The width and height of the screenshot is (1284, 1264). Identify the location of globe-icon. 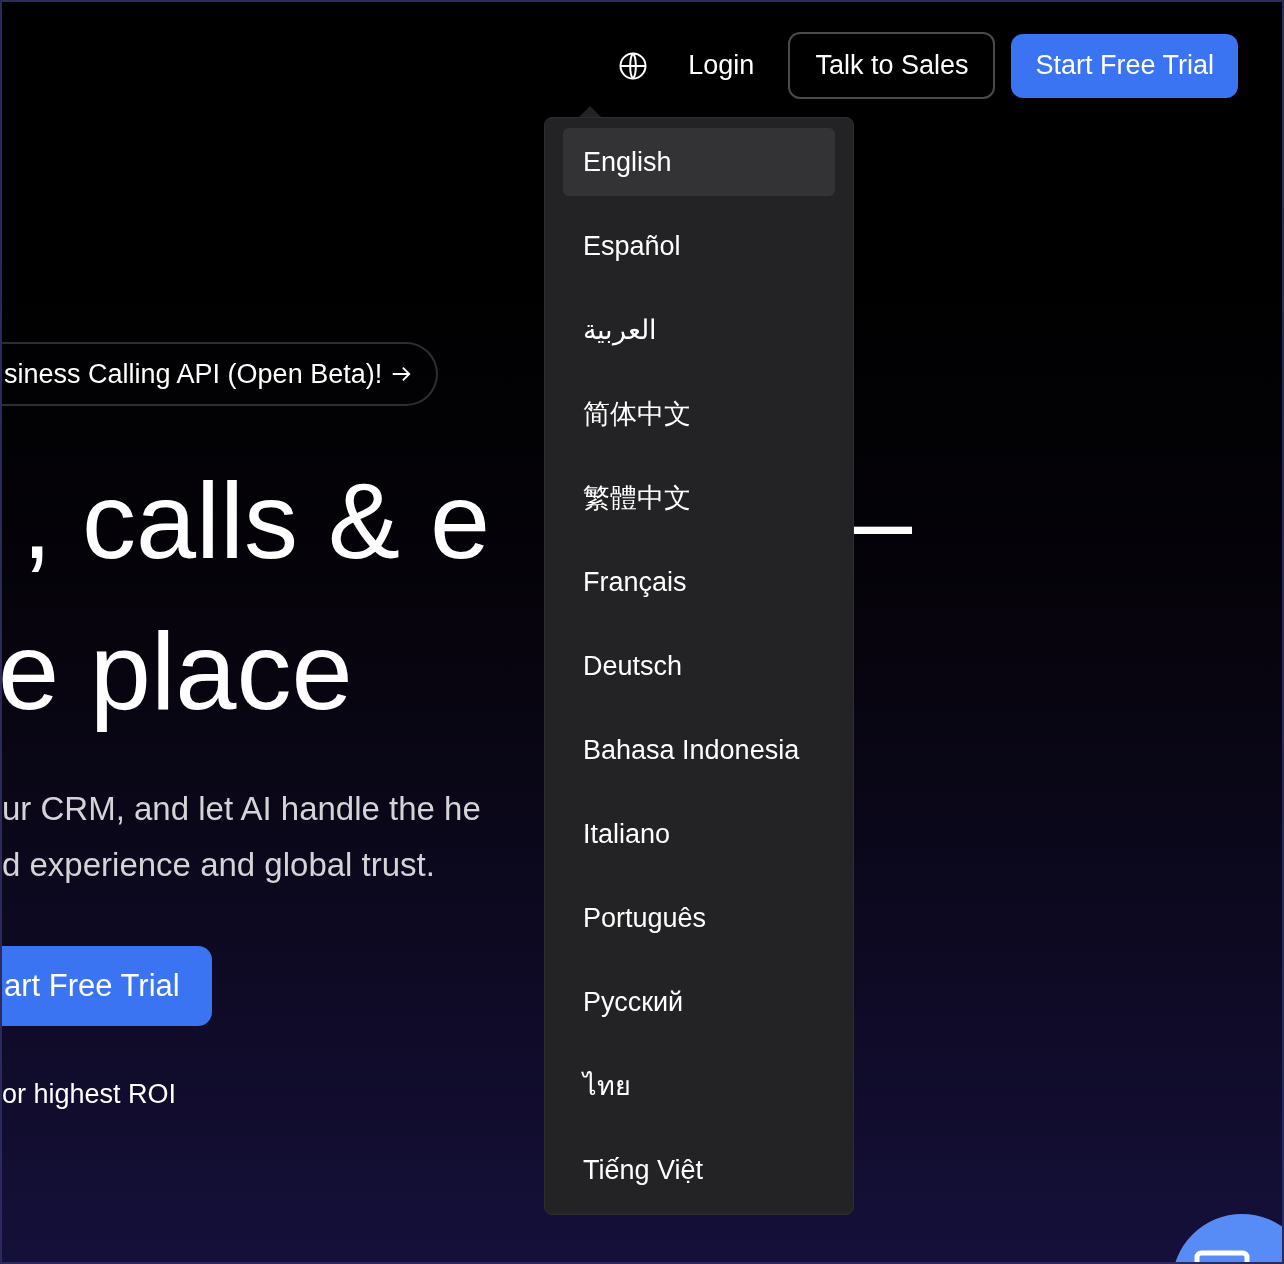
(633, 65).